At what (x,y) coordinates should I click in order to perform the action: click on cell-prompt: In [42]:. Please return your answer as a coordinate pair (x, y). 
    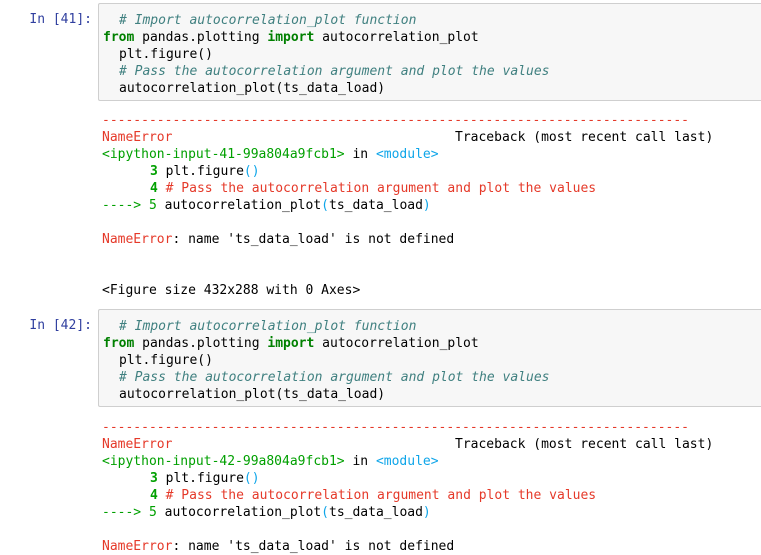
    Looking at the image, I should click on (60, 325).